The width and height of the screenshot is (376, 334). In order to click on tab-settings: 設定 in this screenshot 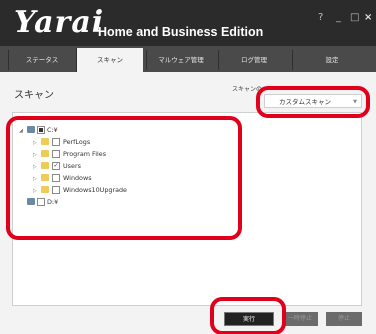, I will do `click(331, 60)`.